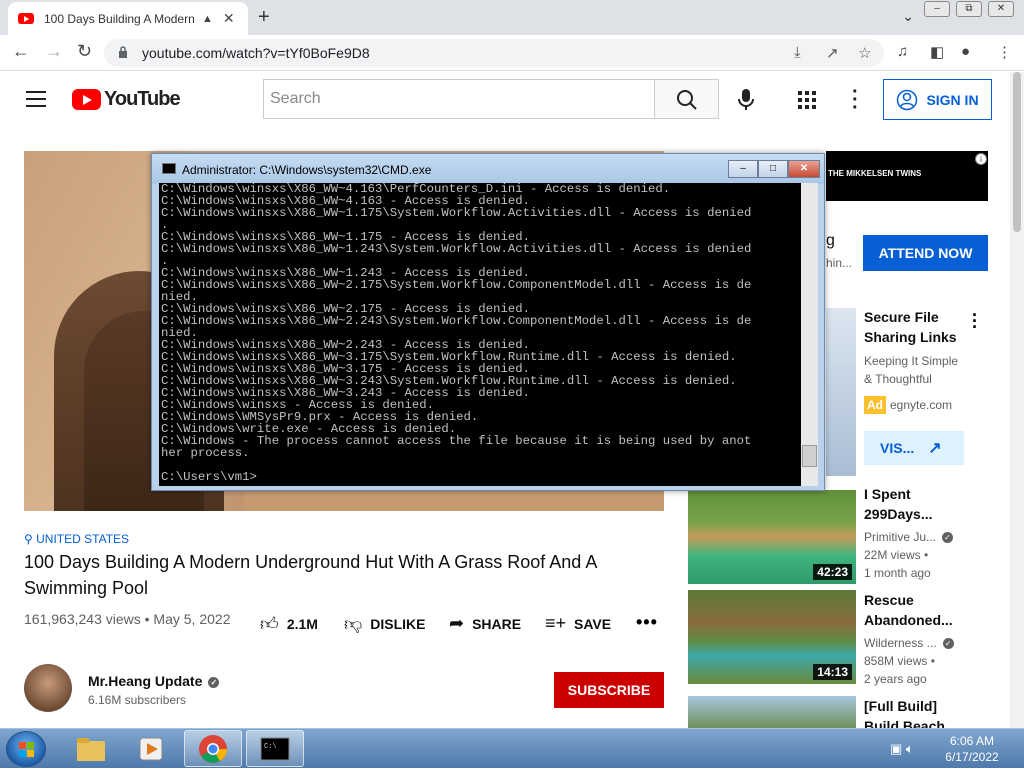 This screenshot has width=1024, height=773. What do you see at coordinates (302, 624) in the screenshot?
I see `like-count: 2.1M` at bounding box center [302, 624].